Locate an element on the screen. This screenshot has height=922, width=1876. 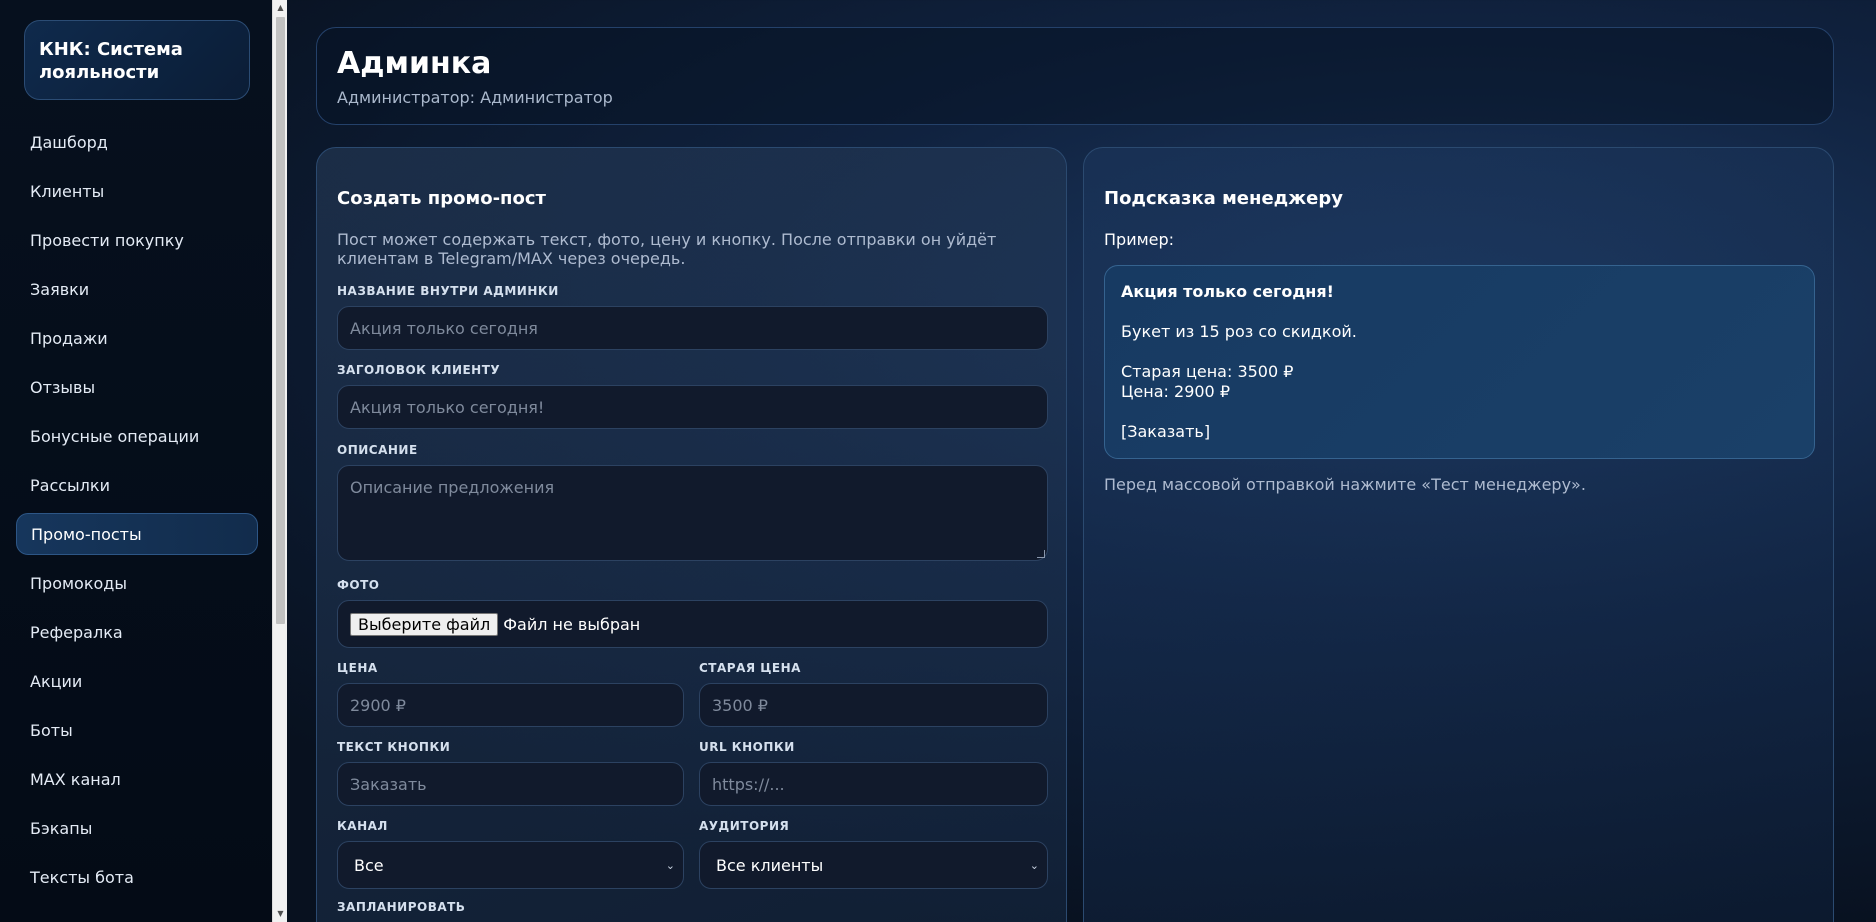
sidebar-item-bots: Боты is located at coordinates (137, 730).